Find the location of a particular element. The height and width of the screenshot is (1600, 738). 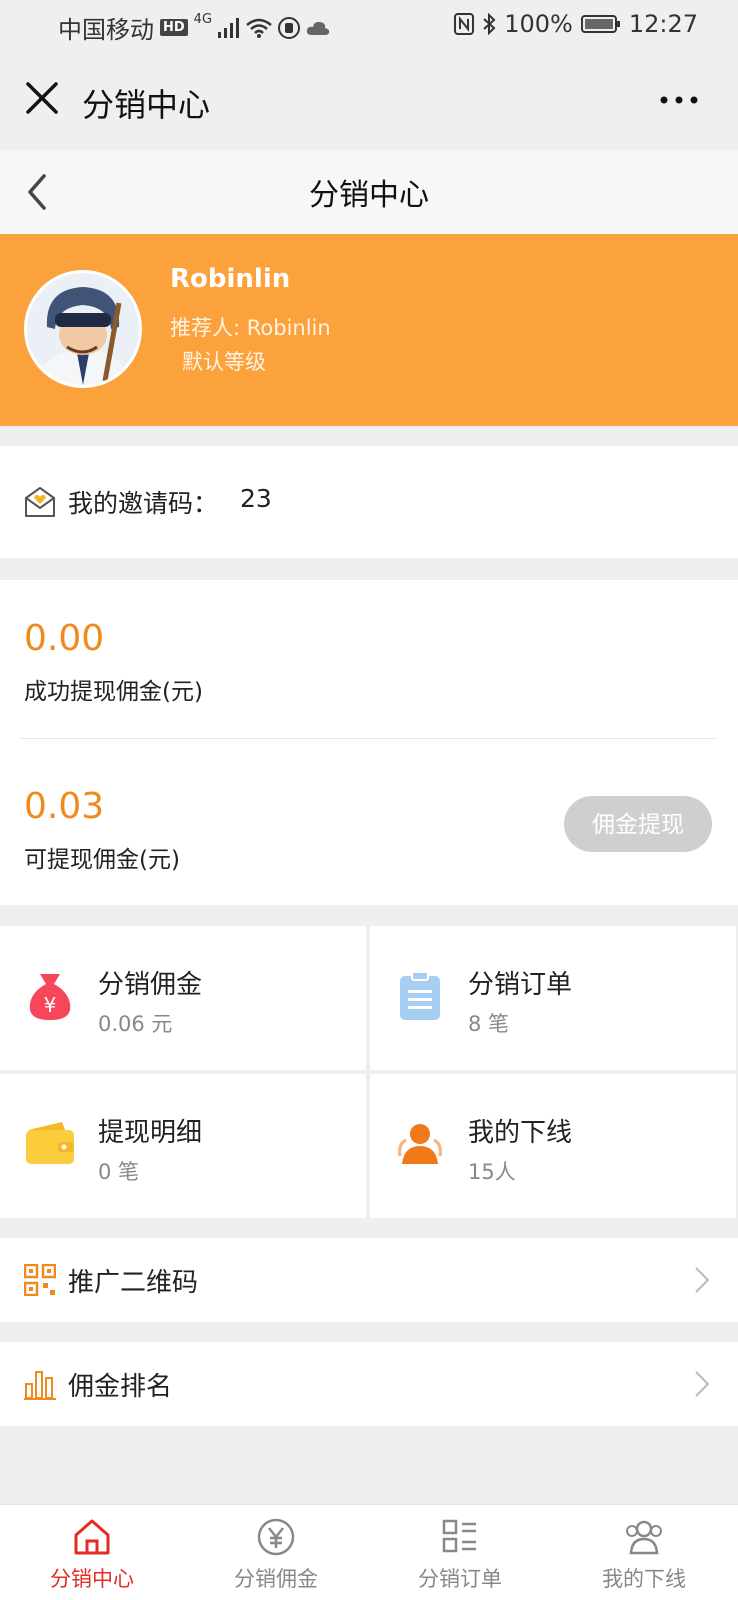

qrcode-icon is located at coordinates (40, 1280).